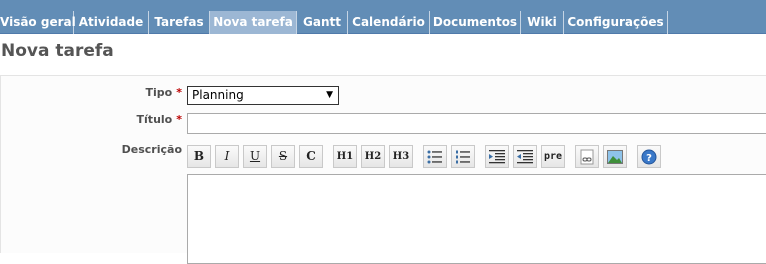 This screenshot has height=264, width=766. I want to click on bullet-list-icon, so click(434, 157).